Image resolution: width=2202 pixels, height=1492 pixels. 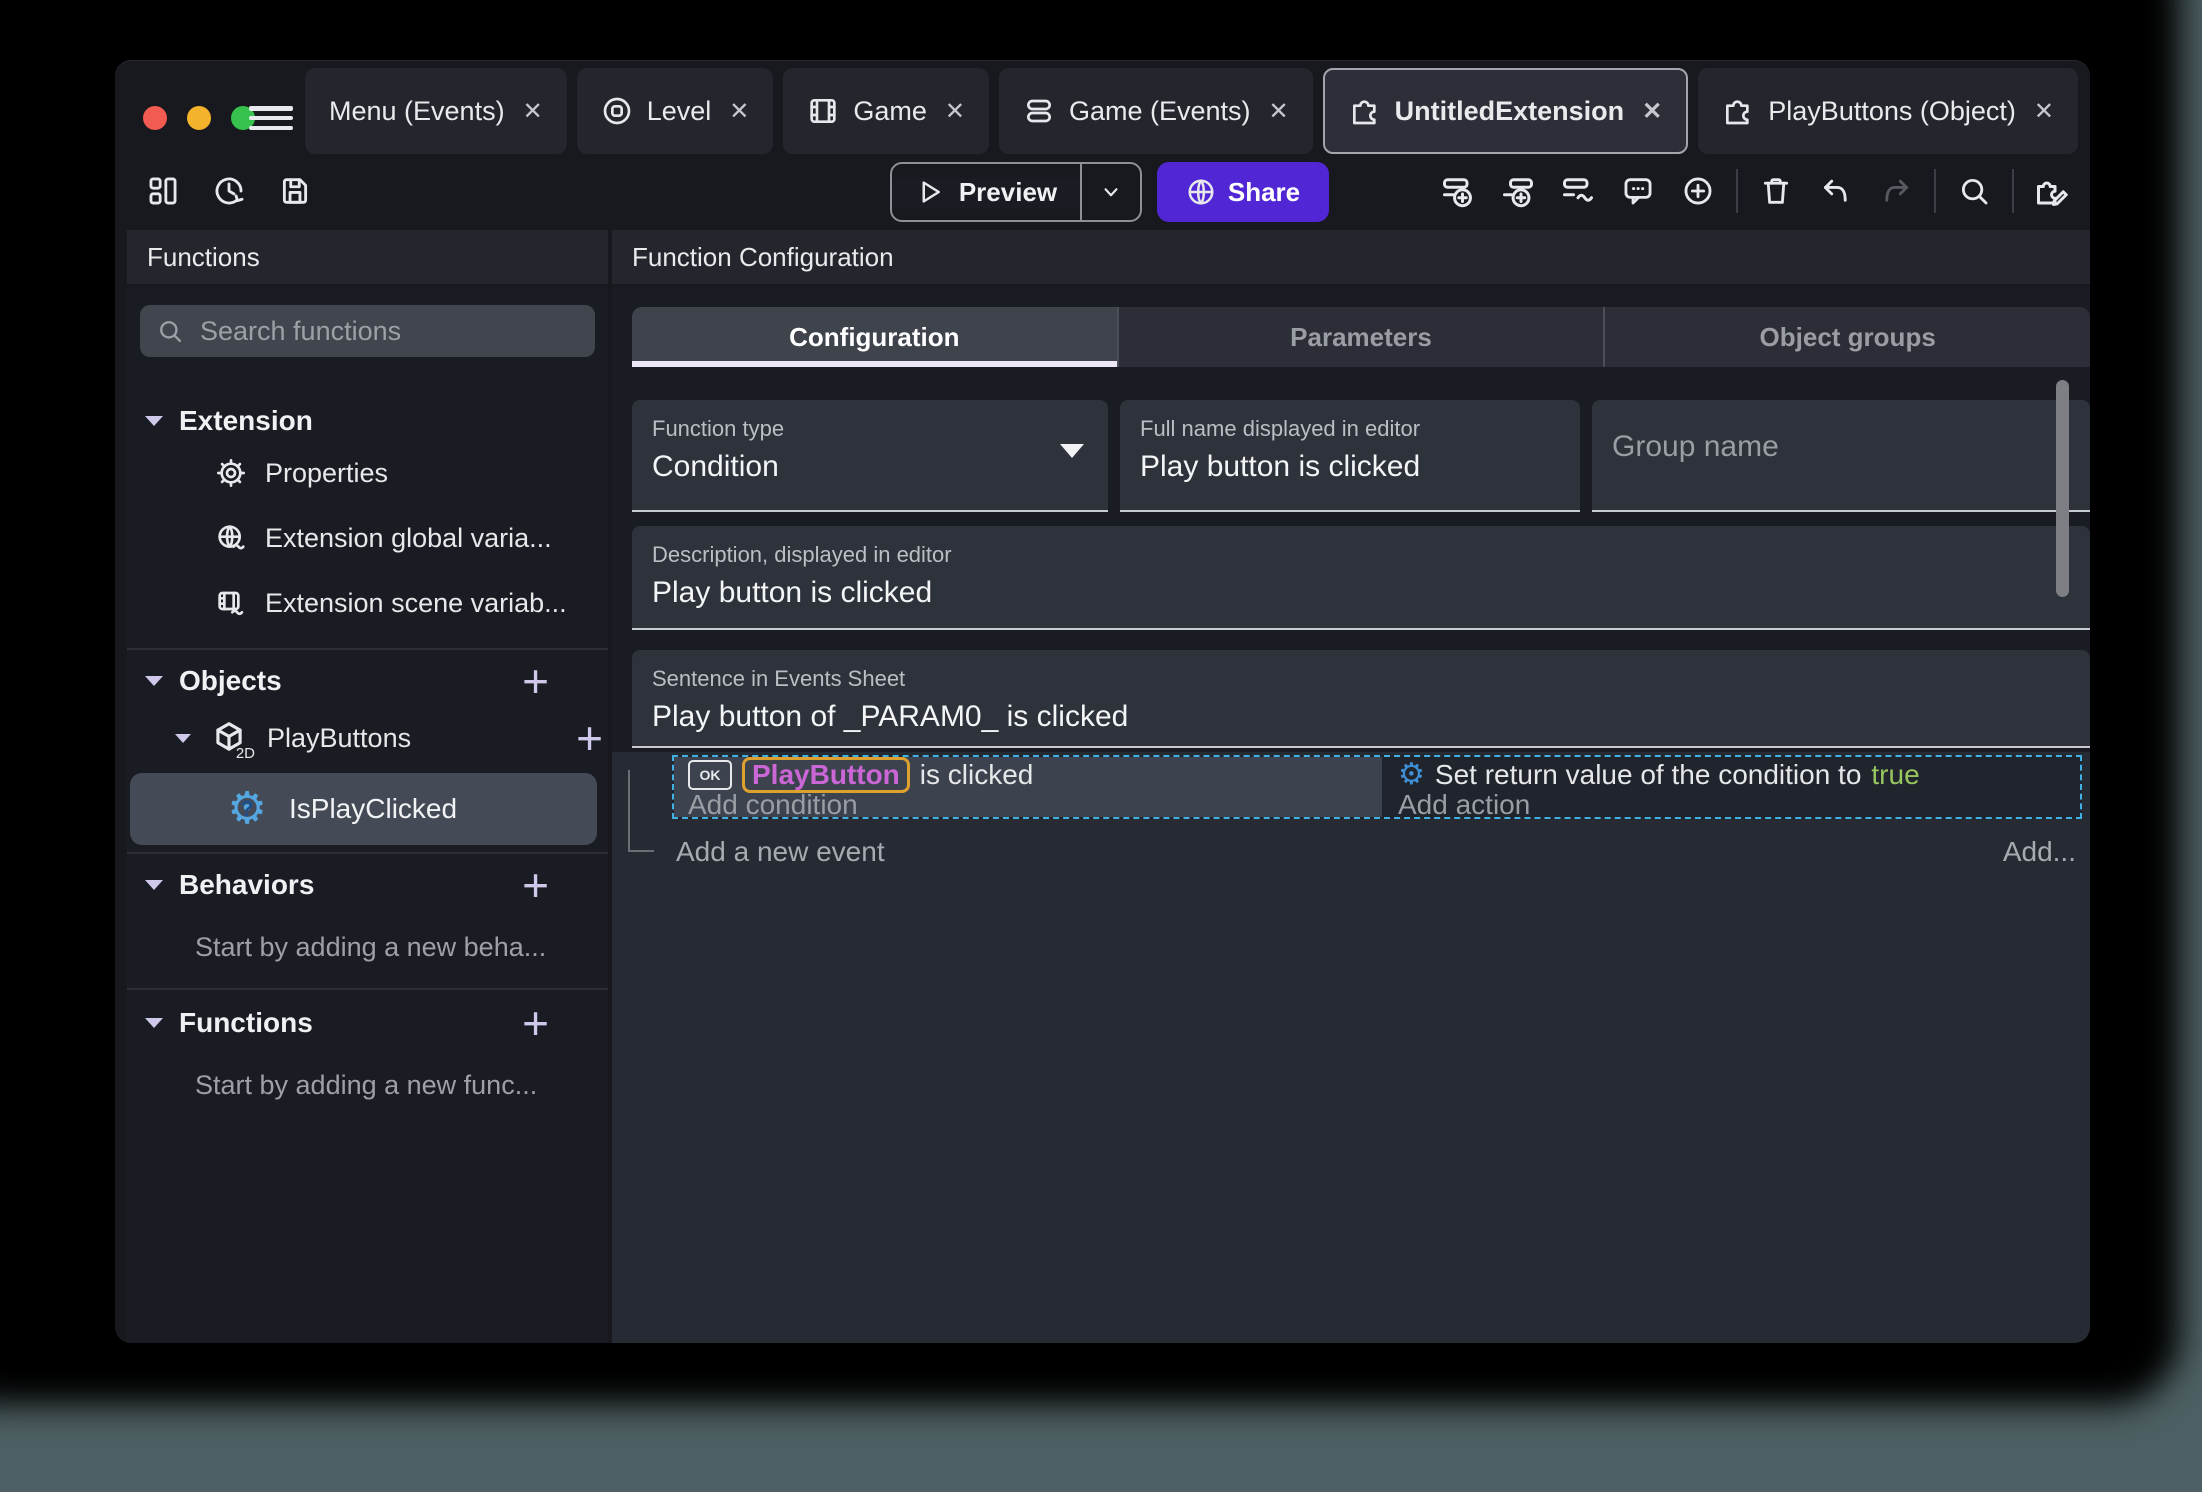 I want to click on share-button: Share, so click(x=1243, y=192).